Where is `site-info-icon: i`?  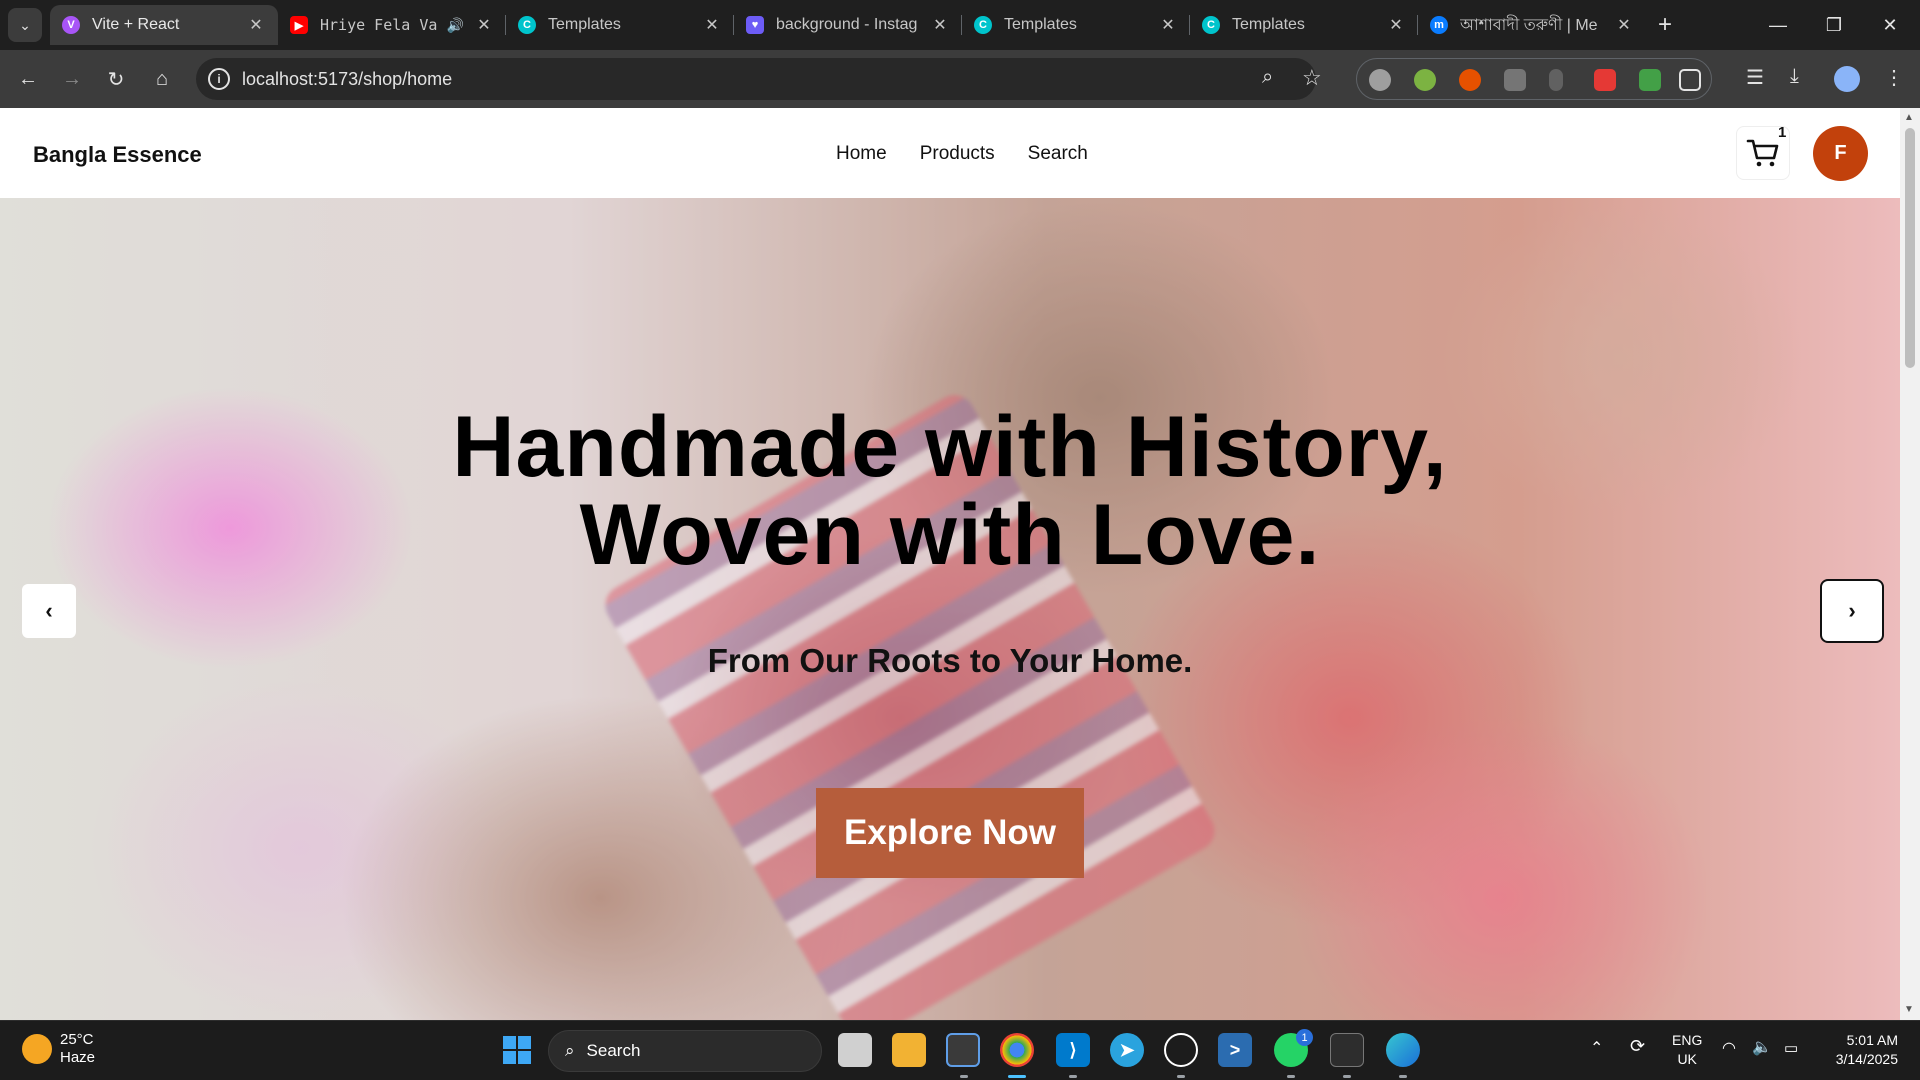 site-info-icon: i is located at coordinates (219, 79).